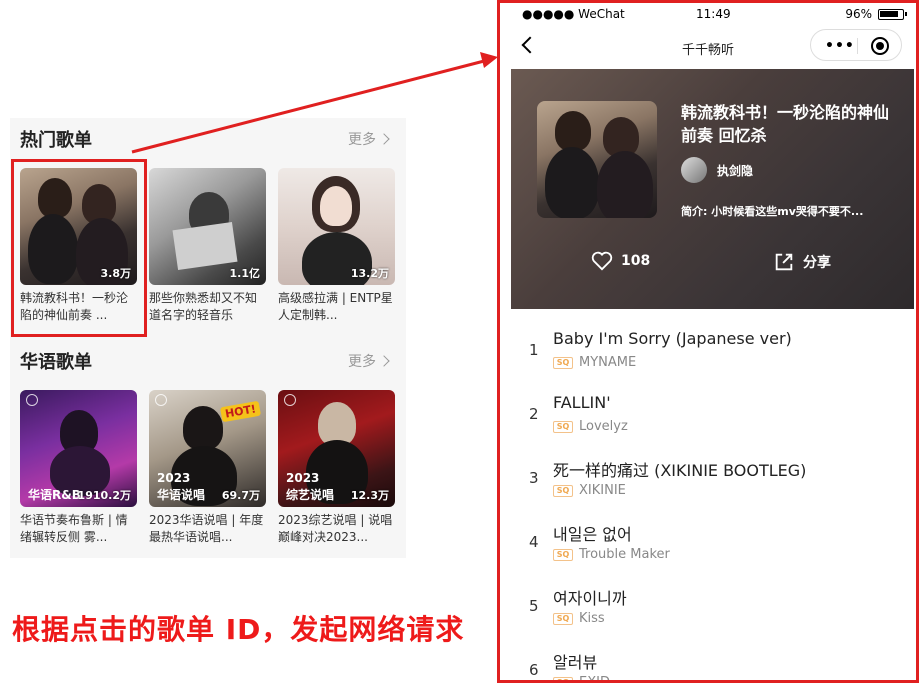 This screenshot has height=683, width=921. What do you see at coordinates (636, 261) in the screenshot?
I see `like-count: 108` at bounding box center [636, 261].